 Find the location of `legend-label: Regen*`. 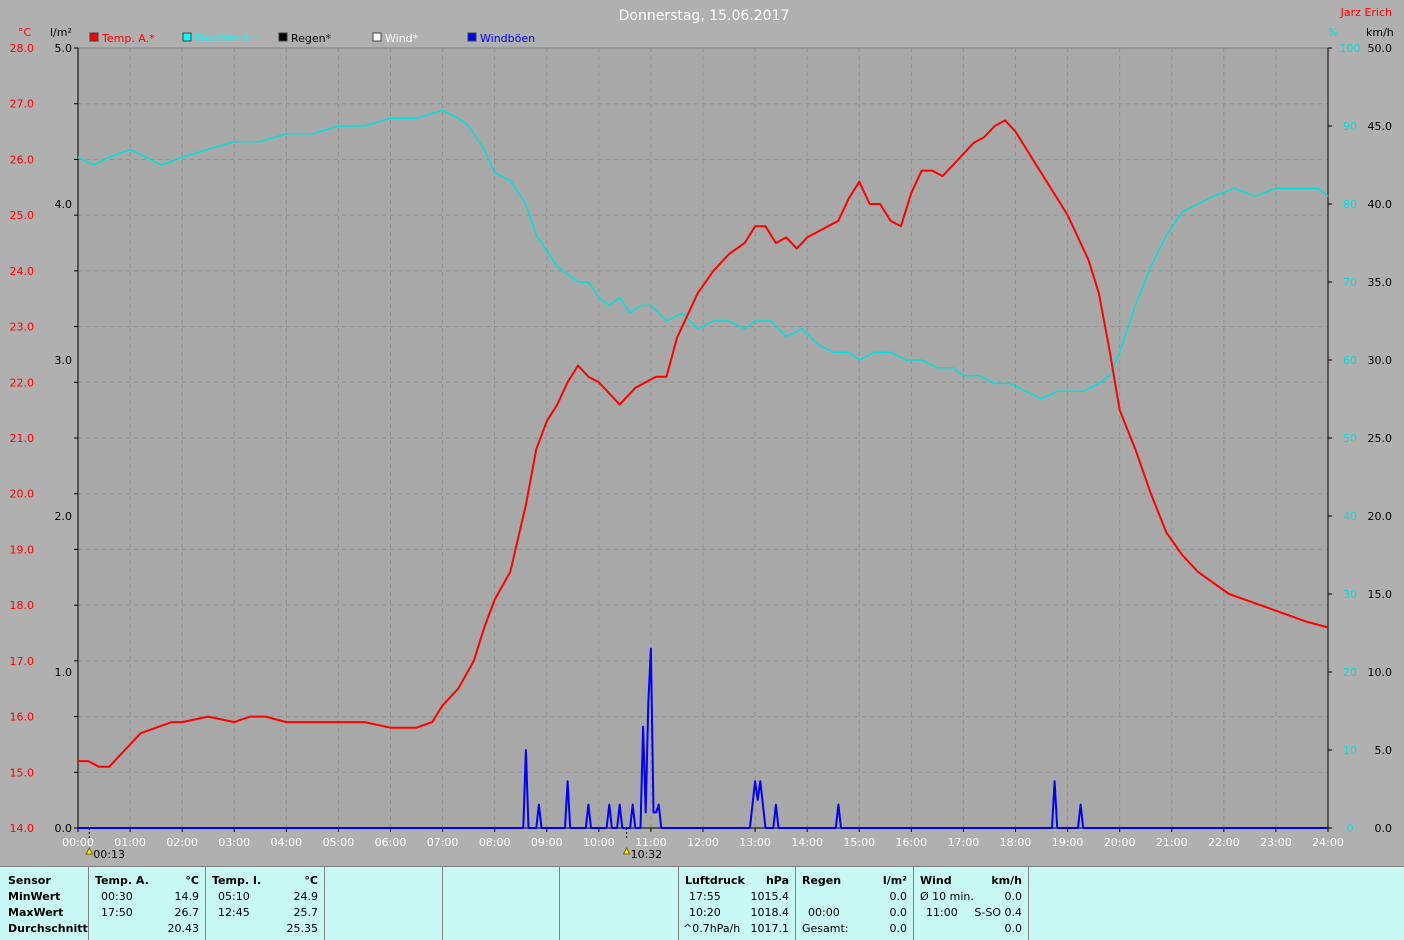

legend-label: Regen* is located at coordinates (311, 38).